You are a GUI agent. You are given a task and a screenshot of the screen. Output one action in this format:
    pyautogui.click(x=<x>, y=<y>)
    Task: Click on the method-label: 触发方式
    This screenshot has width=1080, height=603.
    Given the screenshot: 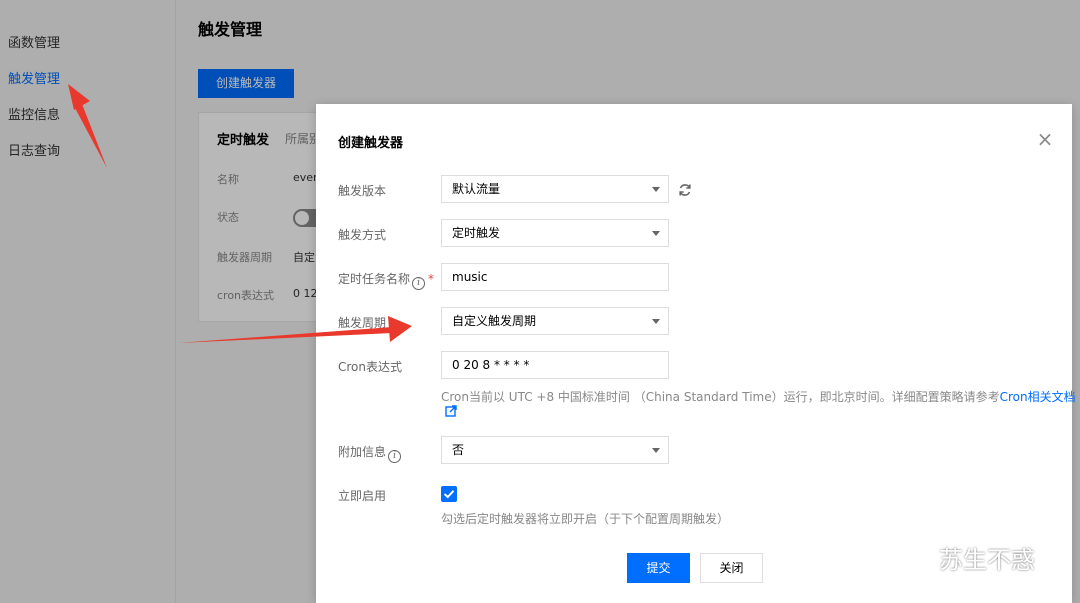 What is the action you would take?
    pyautogui.click(x=362, y=235)
    